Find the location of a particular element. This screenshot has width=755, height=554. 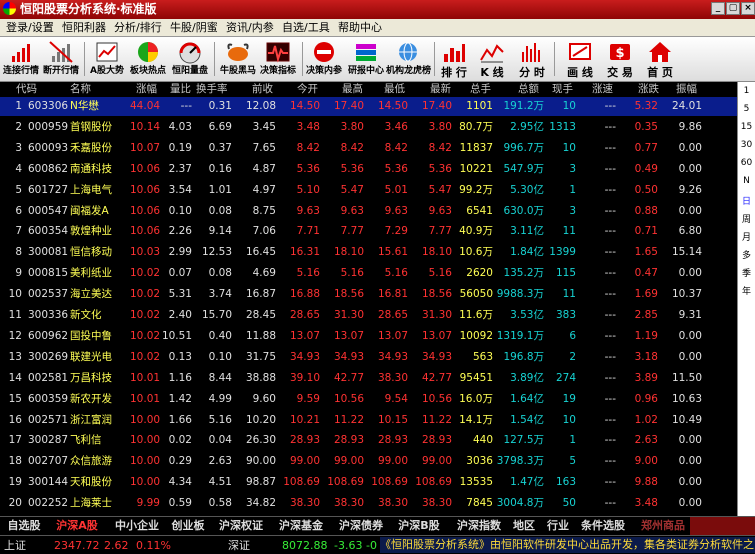

toolbar-label: 牛股黑马 is located at coordinates (237, 71).